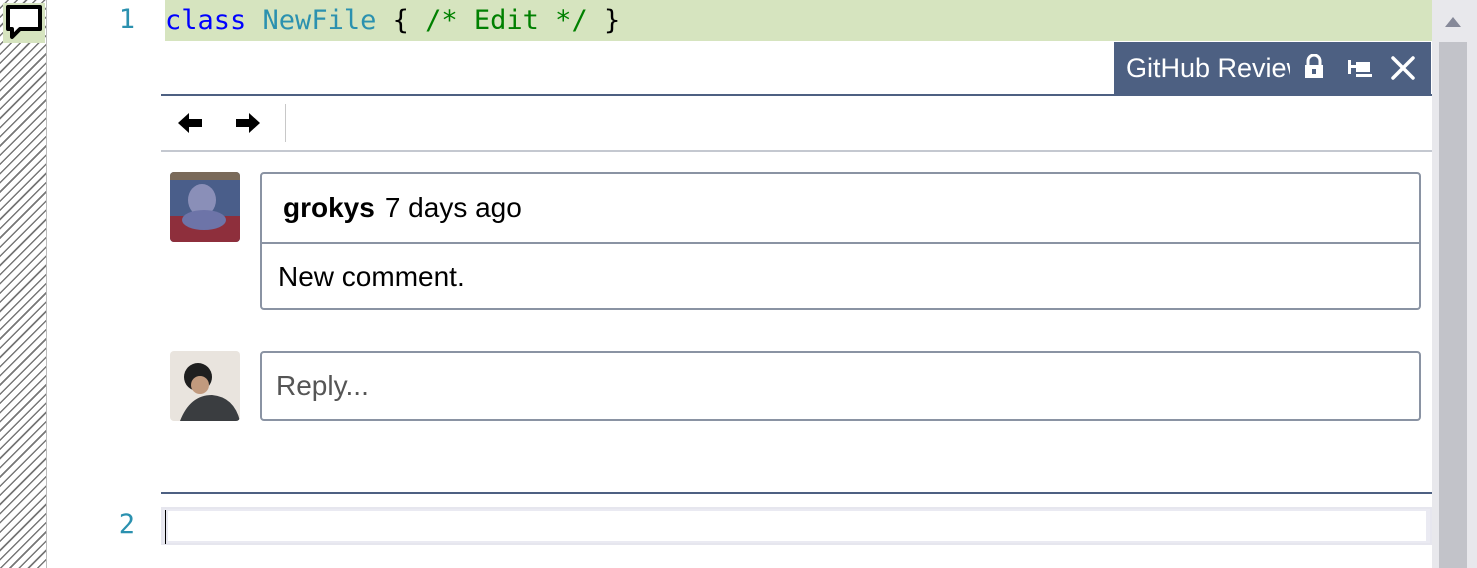  What do you see at coordinates (23, 284) in the screenshot?
I see `glyph-margin` at bounding box center [23, 284].